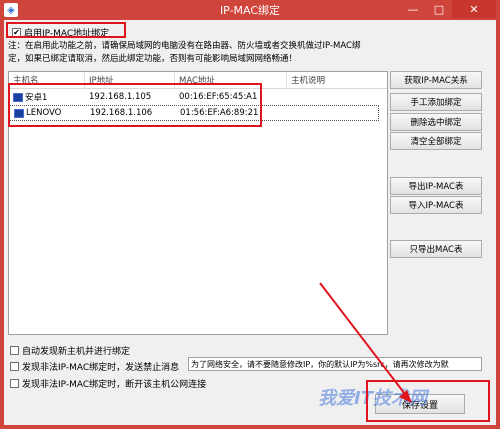 Image resolution: width=500 pixels, height=429 pixels. What do you see at coordinates (121, 113) in the screenshot?
I see `cell-ip: 192.168.1.106` at bounding box center [121, 113].